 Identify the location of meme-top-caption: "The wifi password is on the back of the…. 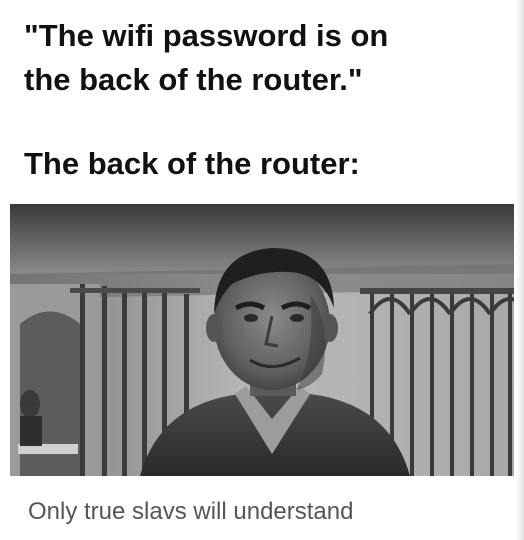
(206, 57).